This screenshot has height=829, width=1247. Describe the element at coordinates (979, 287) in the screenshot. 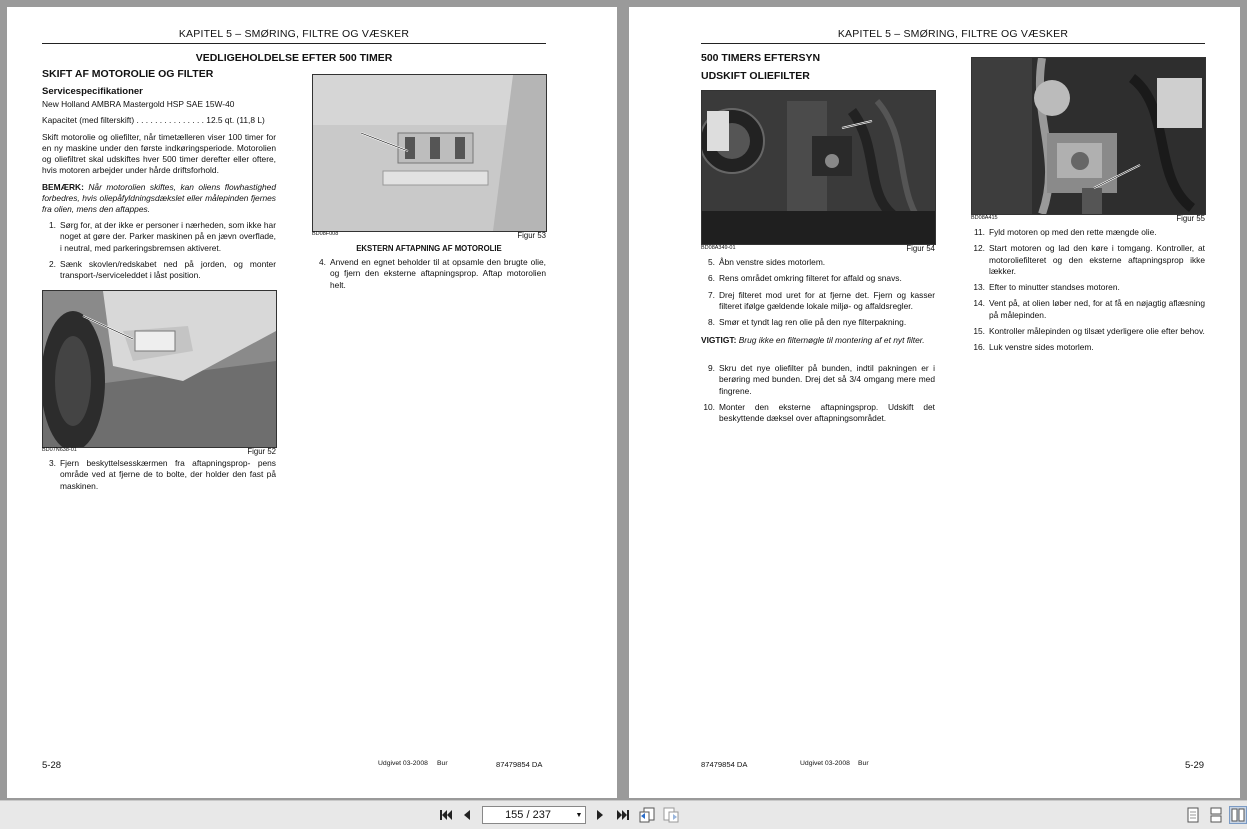

I see `step-number: 13.` at that location.